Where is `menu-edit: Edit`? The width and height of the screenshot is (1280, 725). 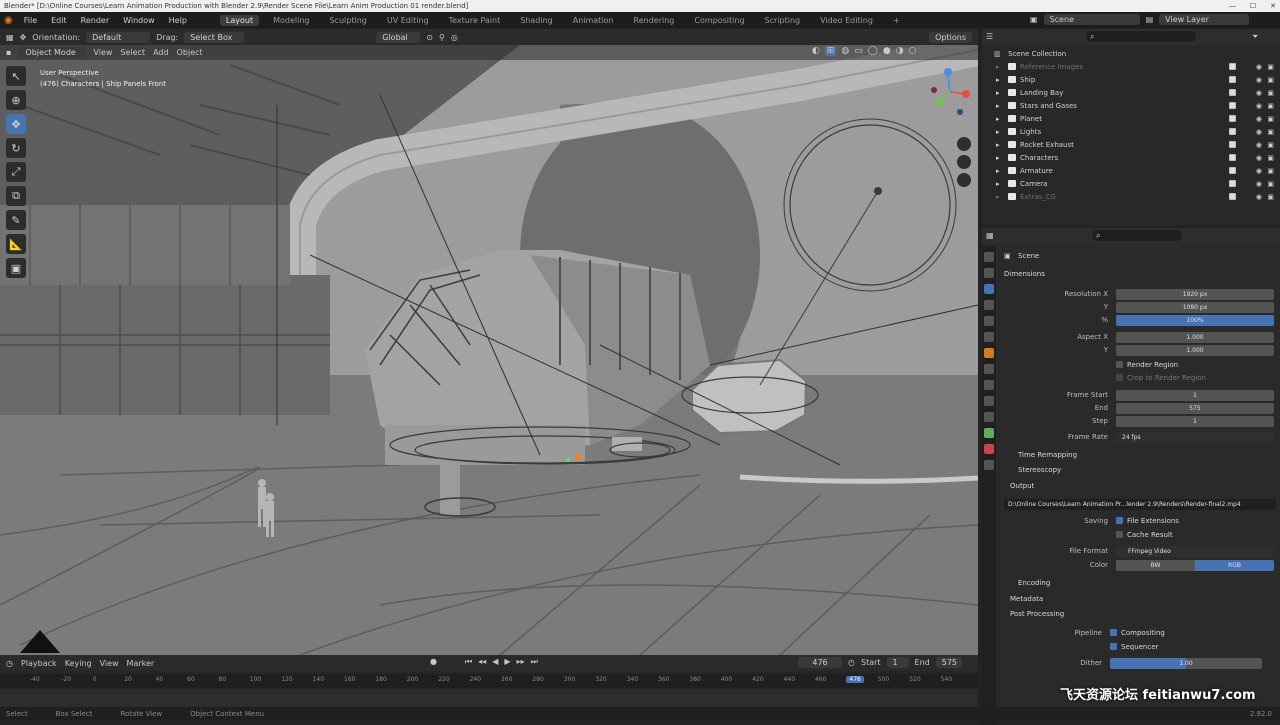
menu-edit: Edit is located at coordinates (59, 20).